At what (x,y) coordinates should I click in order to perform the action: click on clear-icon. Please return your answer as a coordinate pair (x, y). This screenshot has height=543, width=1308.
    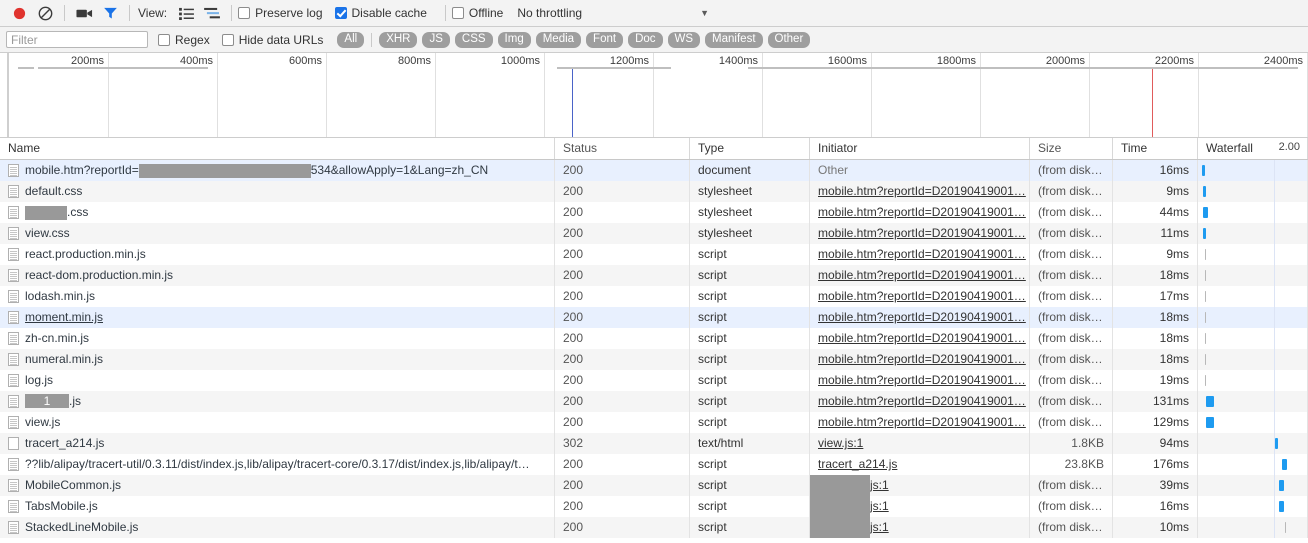
    Looking at the image, I should click on (45, 13).